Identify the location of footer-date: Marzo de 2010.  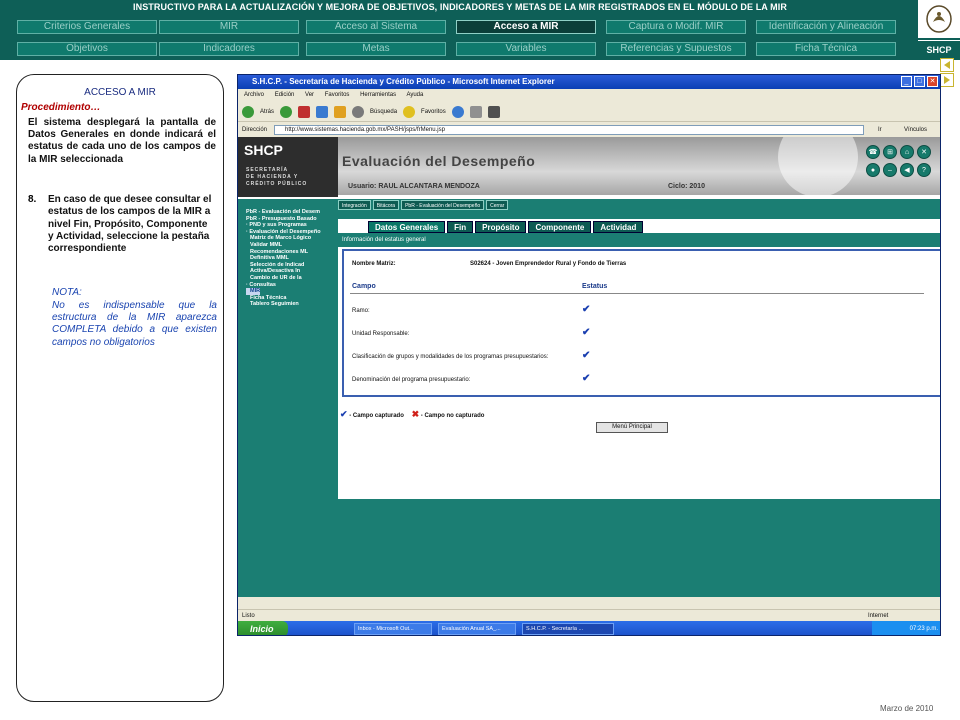
(907, 708).